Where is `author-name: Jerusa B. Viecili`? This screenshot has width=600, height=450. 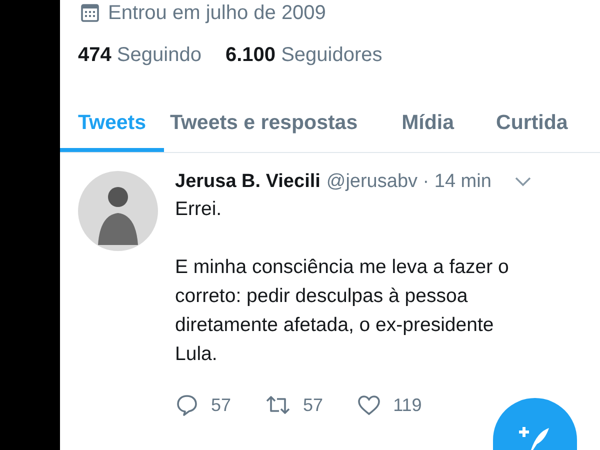
author-name: Jerusa B. Viecili is located at coordinates (247, 182).